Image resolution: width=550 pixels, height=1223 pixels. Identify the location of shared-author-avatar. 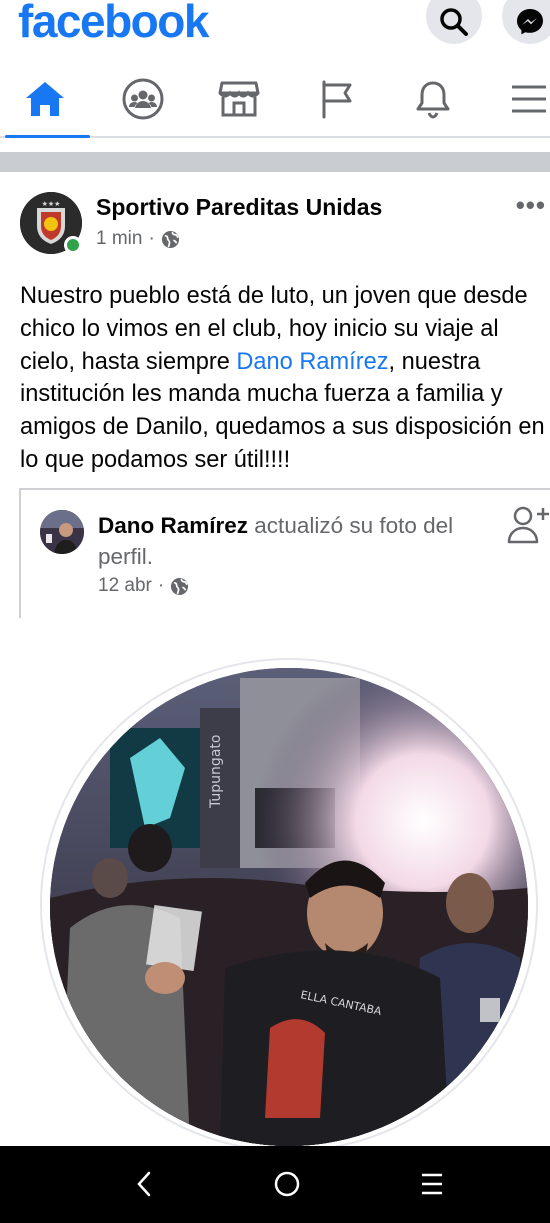
(62, 532).